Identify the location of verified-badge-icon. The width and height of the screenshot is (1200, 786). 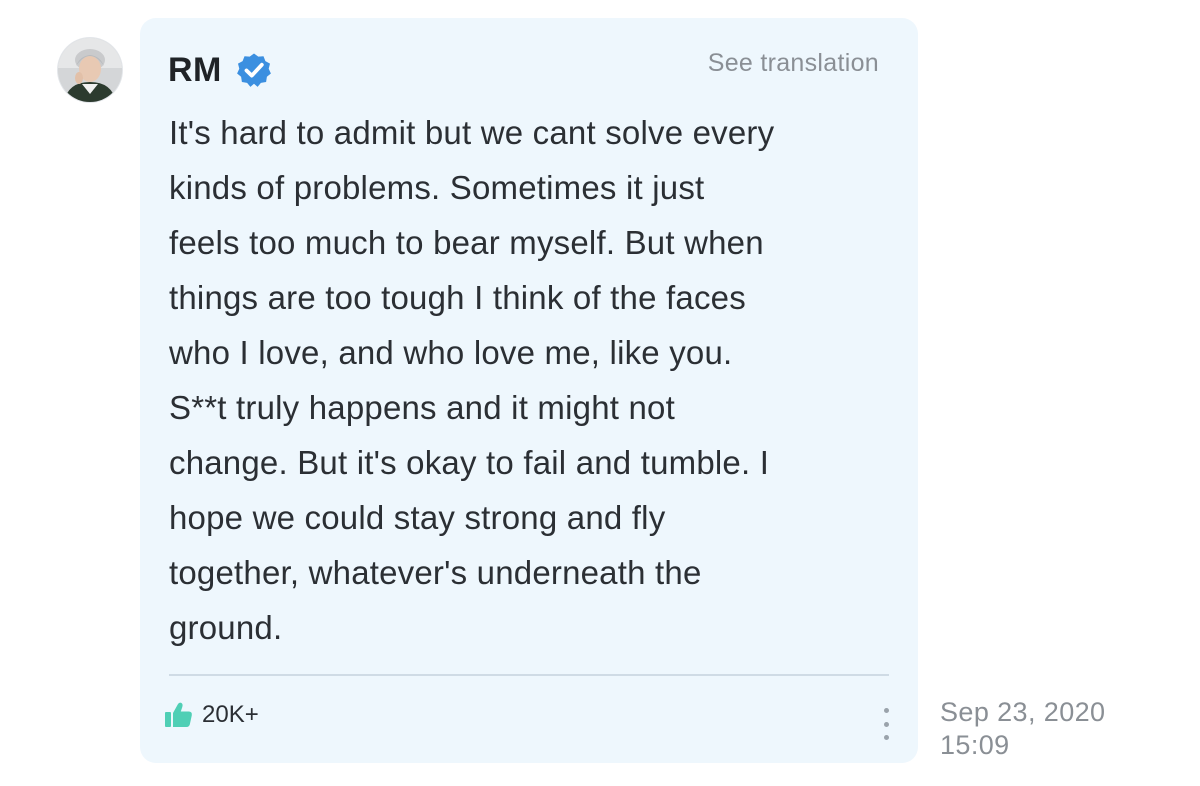
(253, 70).